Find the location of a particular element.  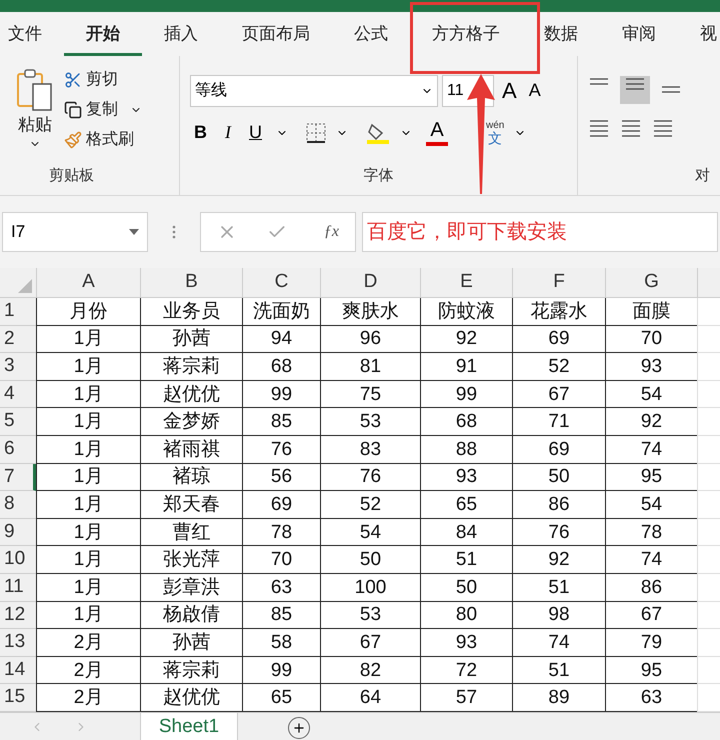

row-header: 7 is located at coordinates (18, 478).